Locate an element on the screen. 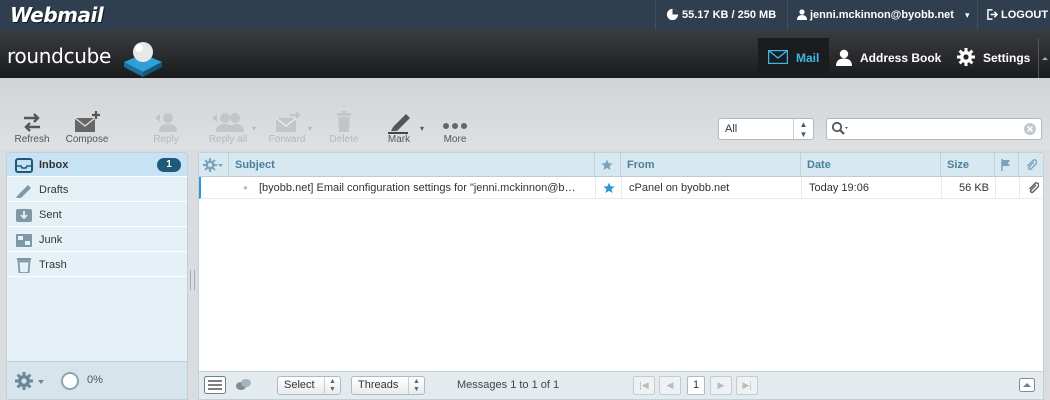  last-page-button: ▶| is located at coordinates (747, 385).